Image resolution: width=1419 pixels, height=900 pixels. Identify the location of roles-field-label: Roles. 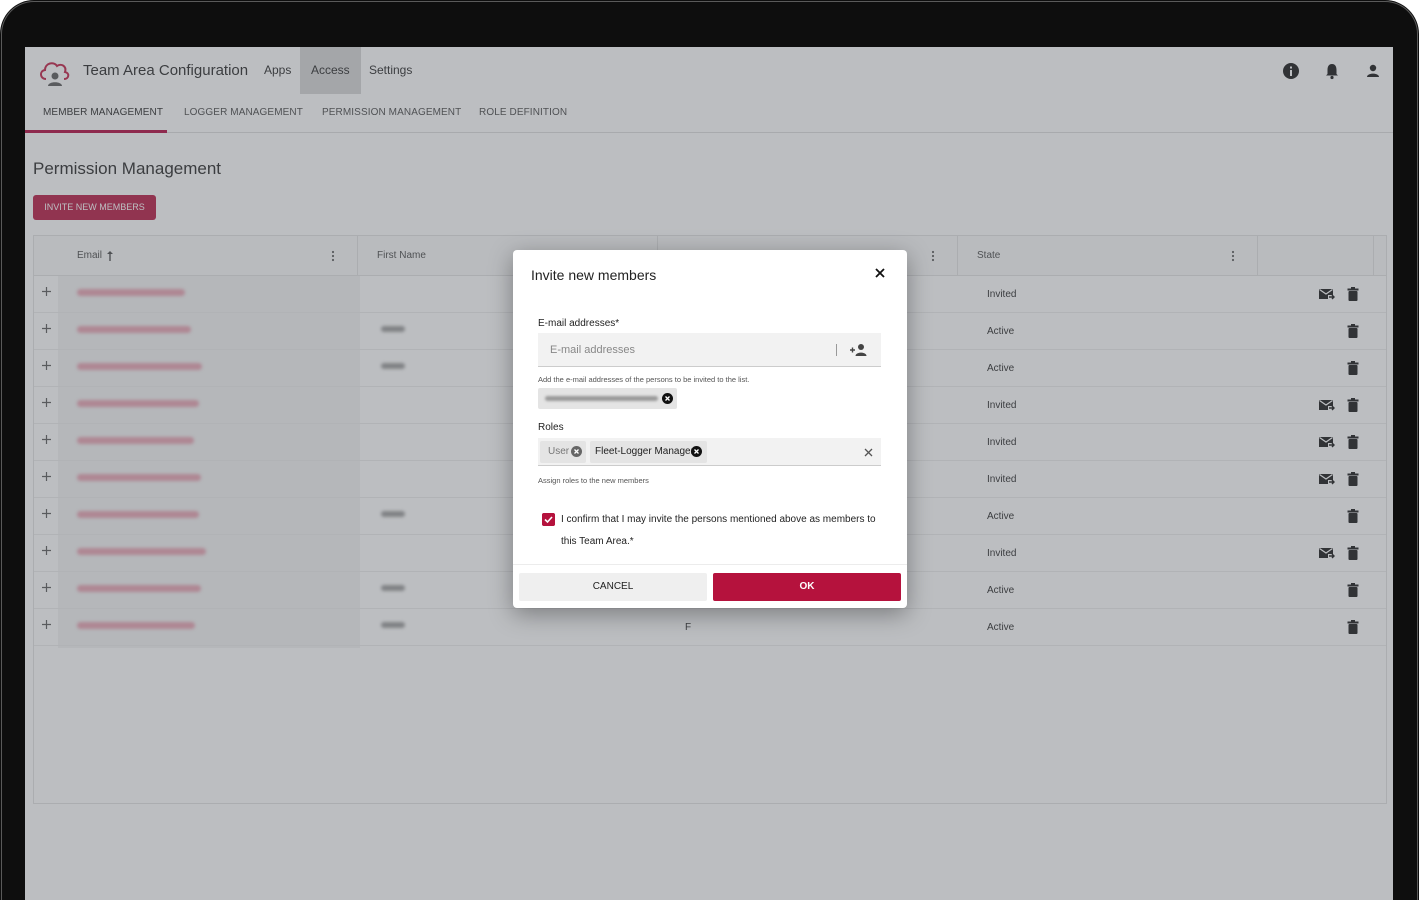
(551, 427).